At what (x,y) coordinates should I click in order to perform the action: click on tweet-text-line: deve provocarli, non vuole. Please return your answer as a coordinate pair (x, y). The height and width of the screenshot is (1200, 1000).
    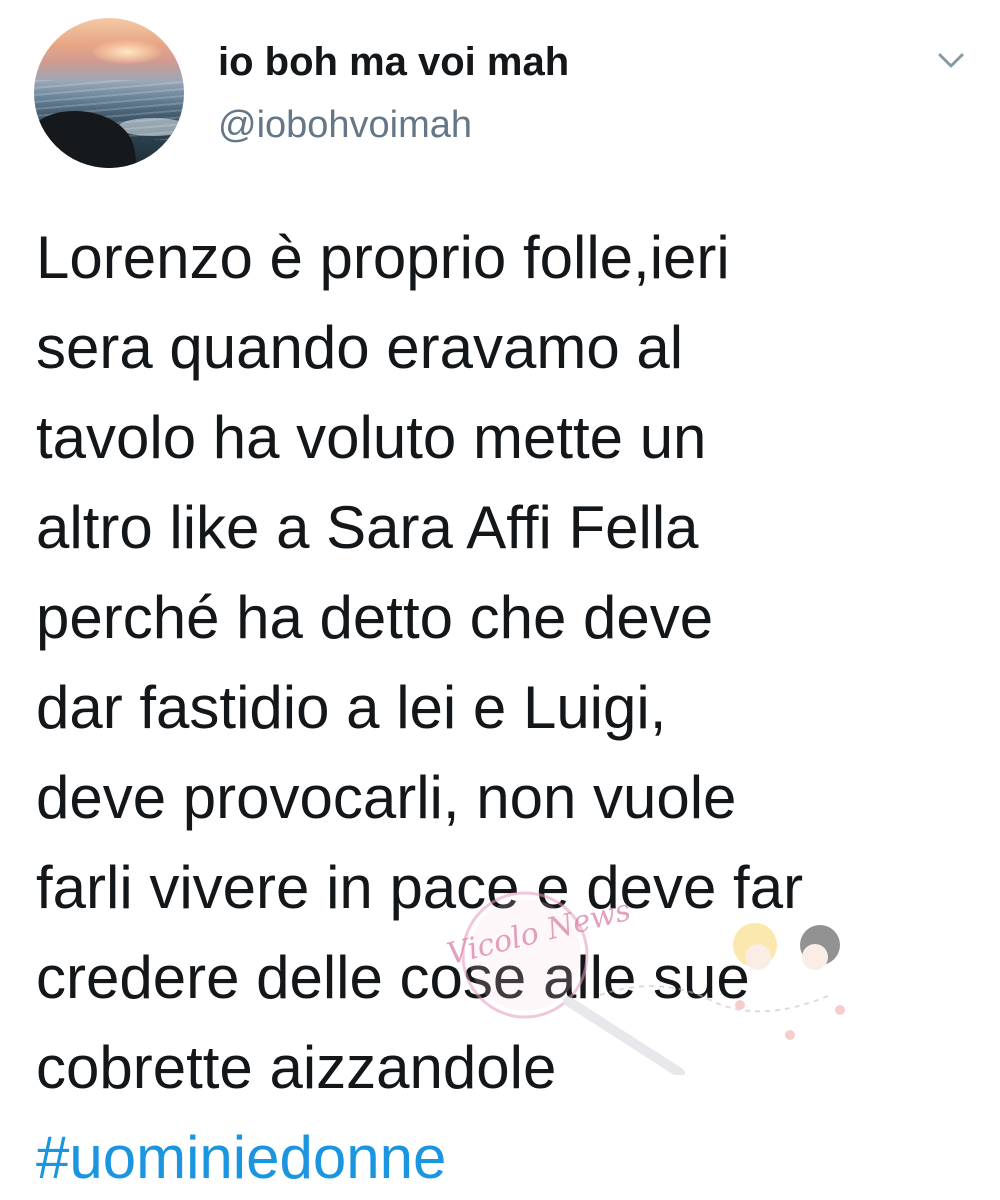
    Looking at the image, I should click on (386, 797).